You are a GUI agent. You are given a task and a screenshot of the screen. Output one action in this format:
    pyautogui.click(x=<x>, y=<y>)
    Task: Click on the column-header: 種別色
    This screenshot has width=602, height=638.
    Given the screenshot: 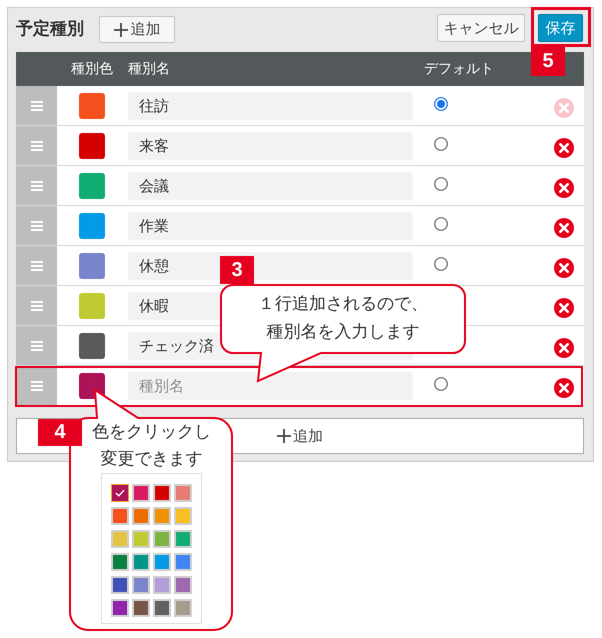 What is the action you would take?
    pyautogui.click(x=92, y=69)
    